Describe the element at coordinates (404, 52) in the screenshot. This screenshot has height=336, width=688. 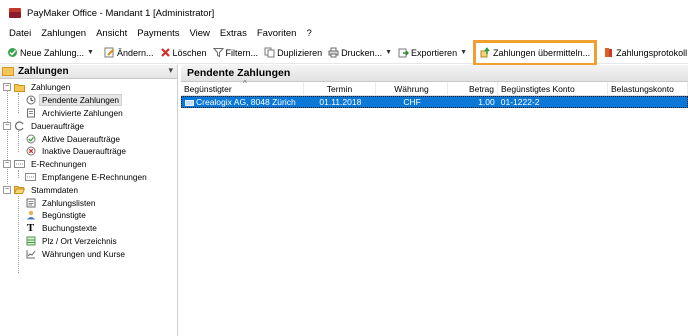
I see `export-icon` at that location.